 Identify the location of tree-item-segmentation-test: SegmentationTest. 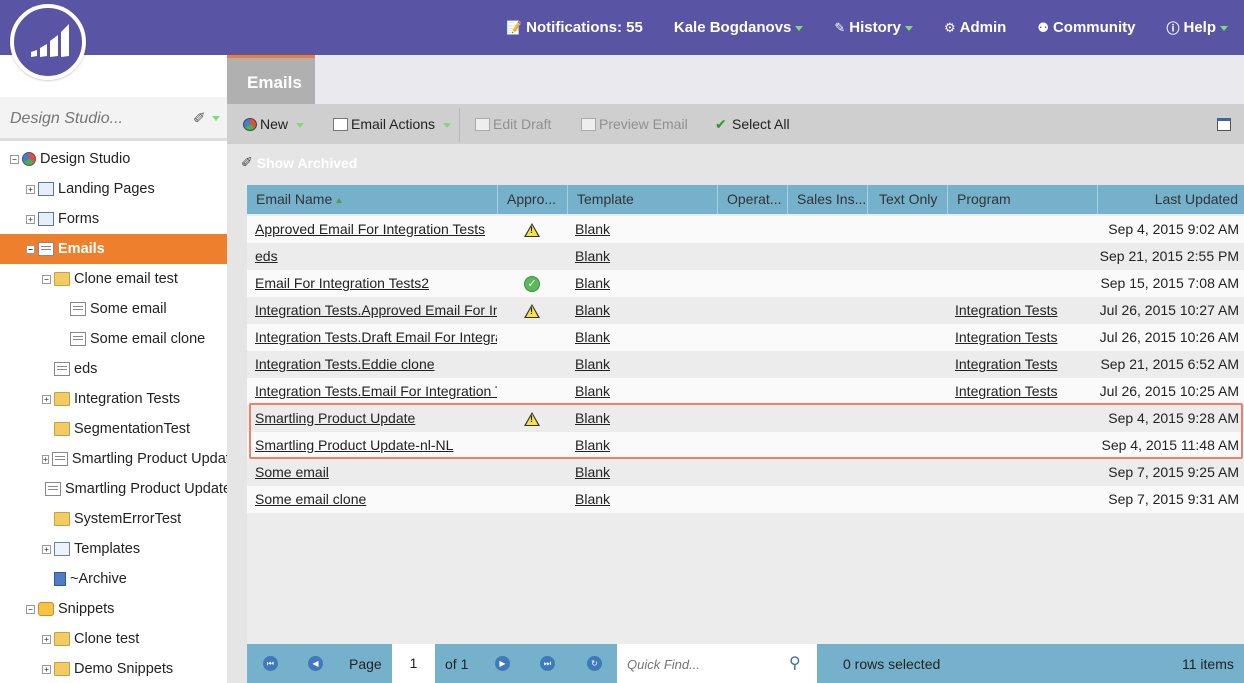
(113, 429).